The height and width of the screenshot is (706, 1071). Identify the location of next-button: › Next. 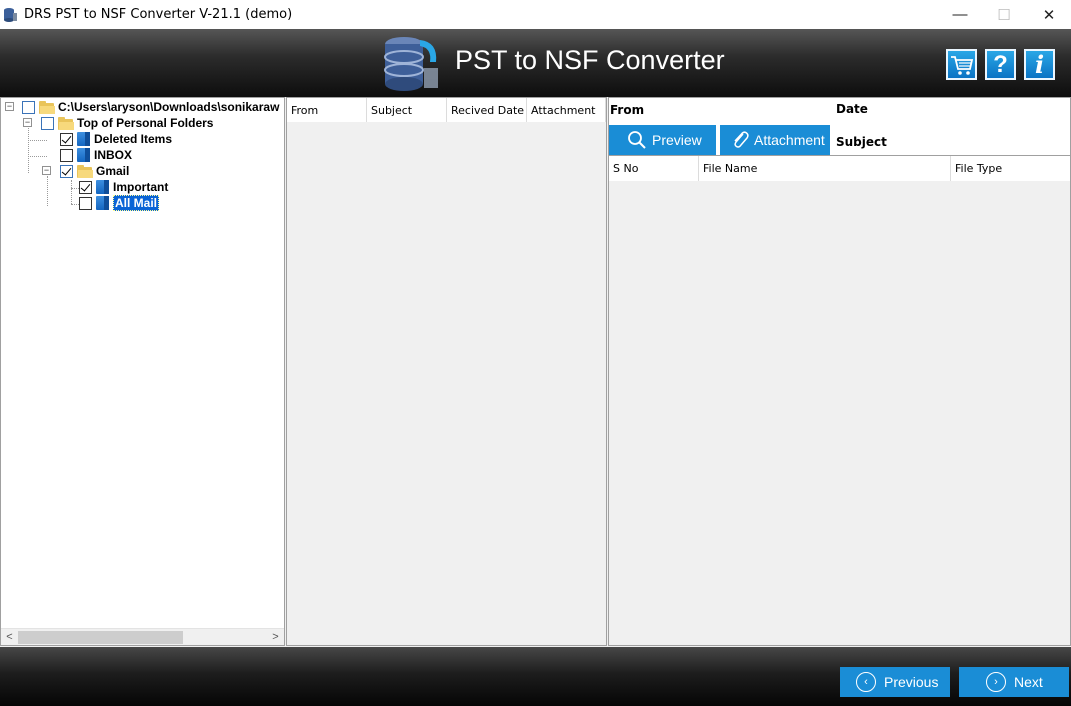
(1014, 682).